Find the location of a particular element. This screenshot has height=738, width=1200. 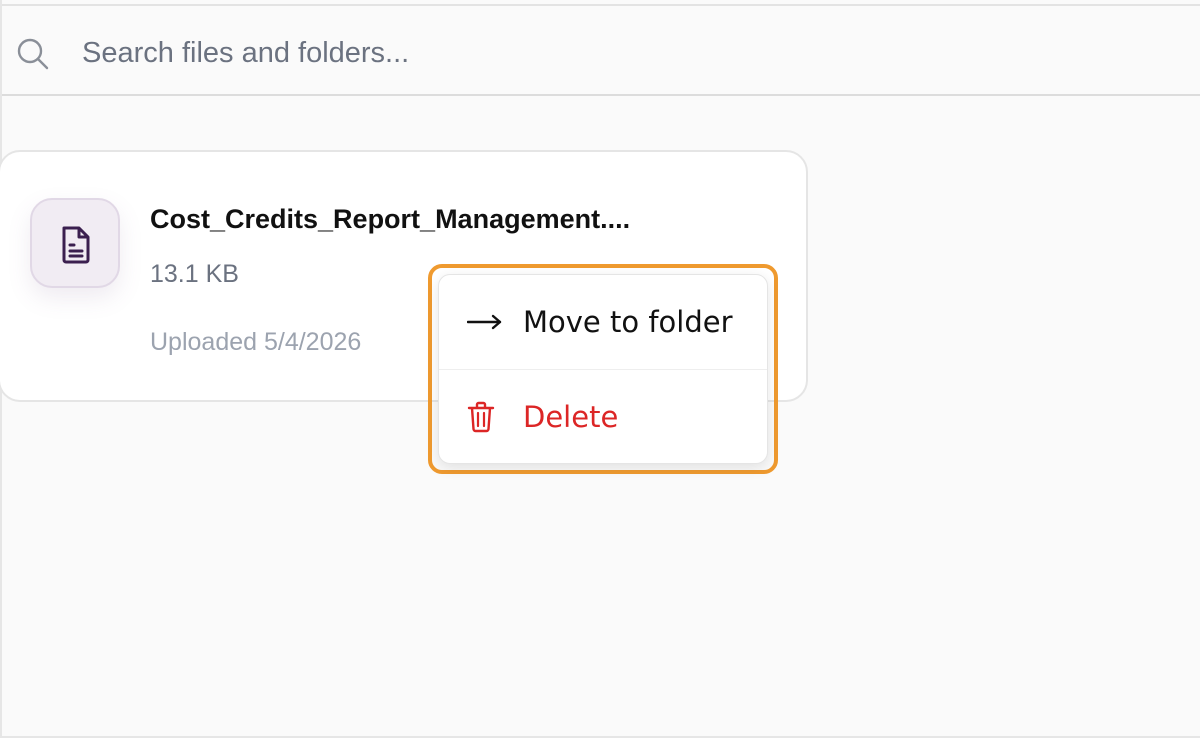

search-input is located at coordinates (622, 53).